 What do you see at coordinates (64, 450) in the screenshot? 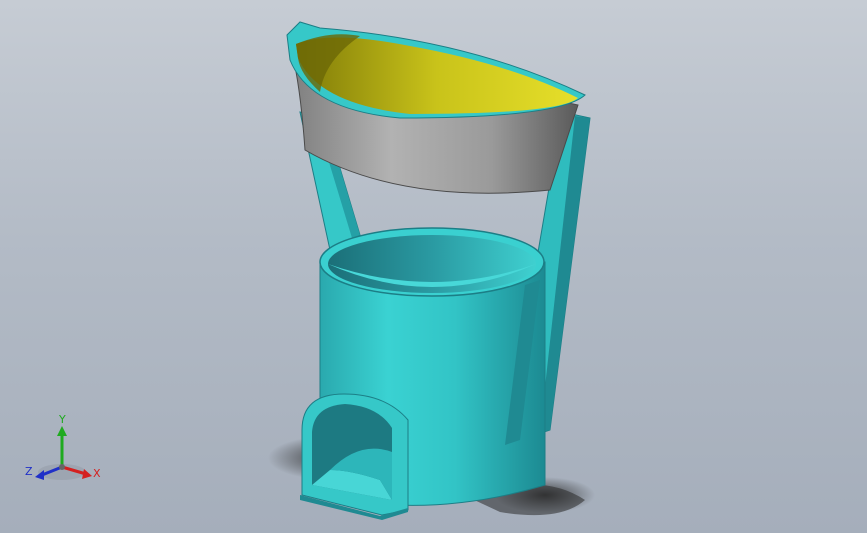
I see `coordinate-triad: Y X Z` at bounding box center [64, 450].